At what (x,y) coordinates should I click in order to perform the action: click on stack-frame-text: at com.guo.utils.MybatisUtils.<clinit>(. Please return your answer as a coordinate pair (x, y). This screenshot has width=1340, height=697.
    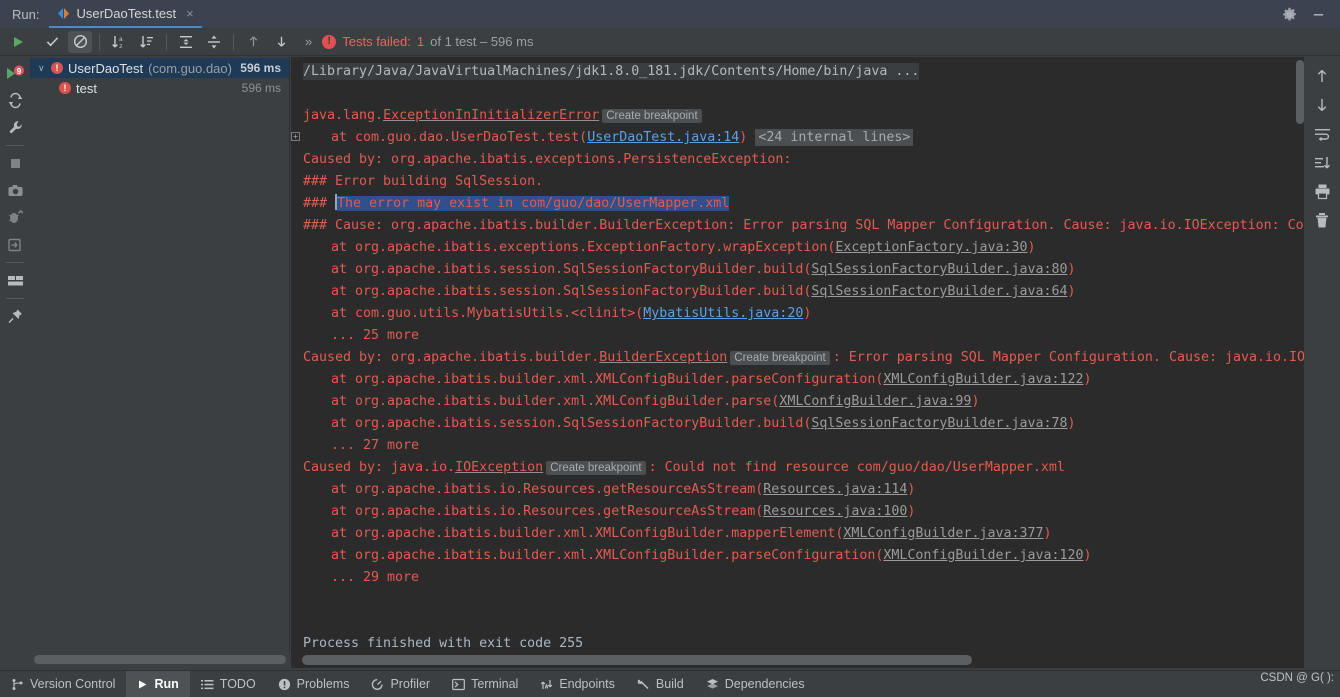
    Looking at the image, I should click on (487, 313).